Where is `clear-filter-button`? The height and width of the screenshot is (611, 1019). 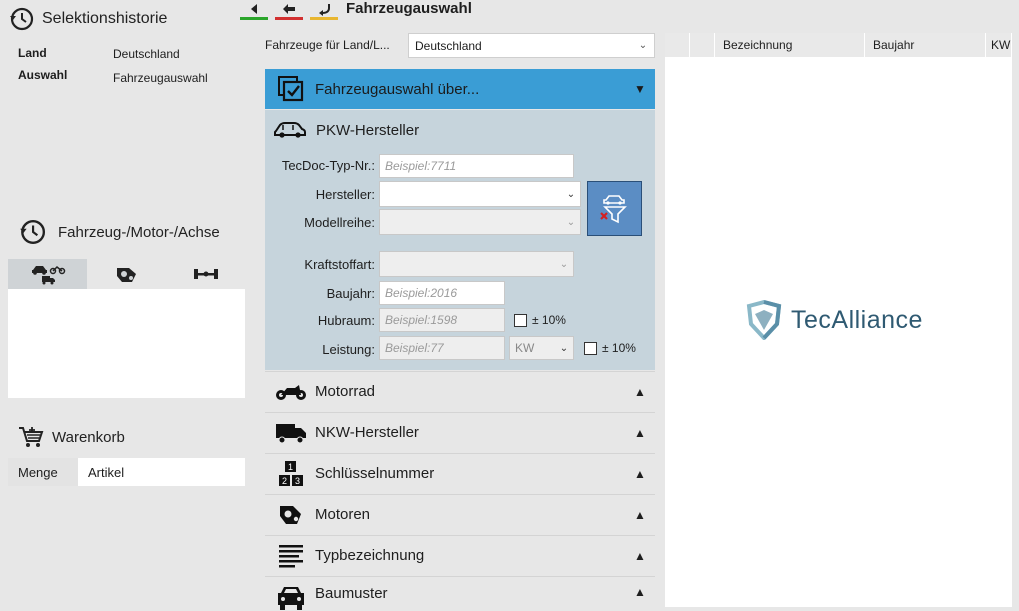
clear-filter-button is located at coordinates (614, 208).